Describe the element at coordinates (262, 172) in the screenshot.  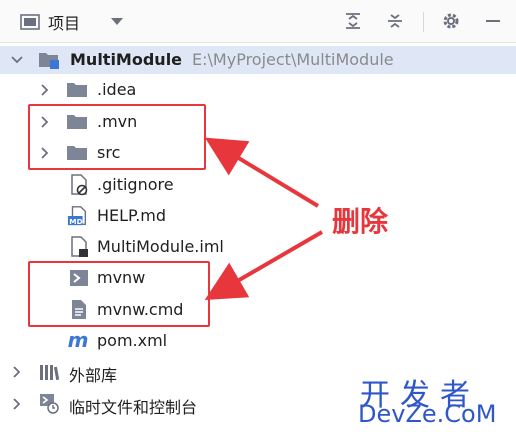
I see `arrow-to-top-box` at that location.